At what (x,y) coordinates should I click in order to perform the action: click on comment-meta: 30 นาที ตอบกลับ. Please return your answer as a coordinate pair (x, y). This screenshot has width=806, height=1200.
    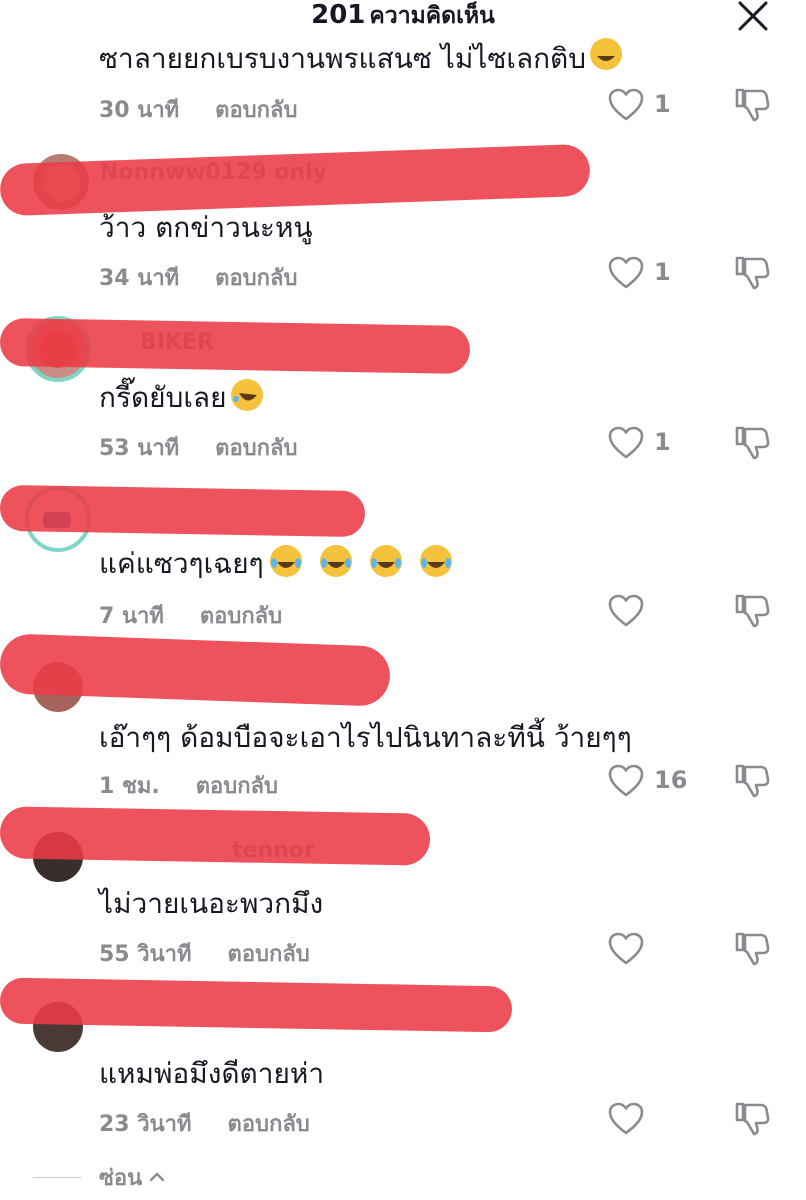
    Looking at the image, I should click on (198, 109).